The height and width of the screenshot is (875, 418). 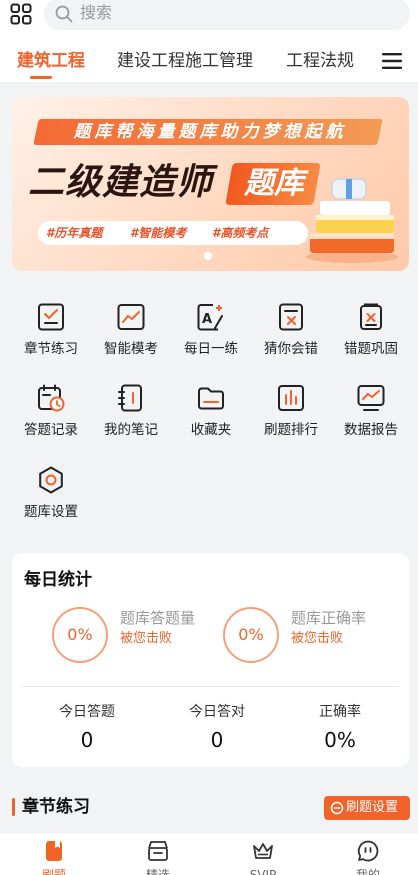 I want to click on trend-chart-icon, so click(x=131, y=317).